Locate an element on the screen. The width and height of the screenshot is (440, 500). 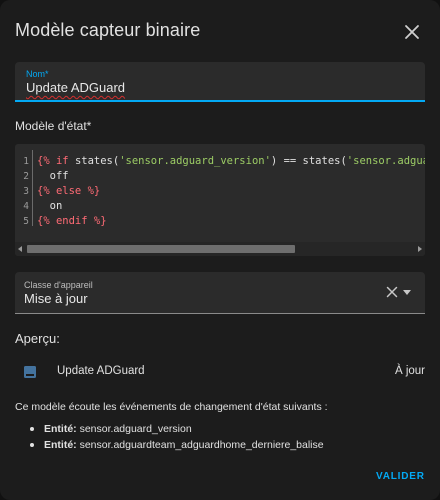
listener-value: sensor.adguard_version is located at coordinates (135, 429).